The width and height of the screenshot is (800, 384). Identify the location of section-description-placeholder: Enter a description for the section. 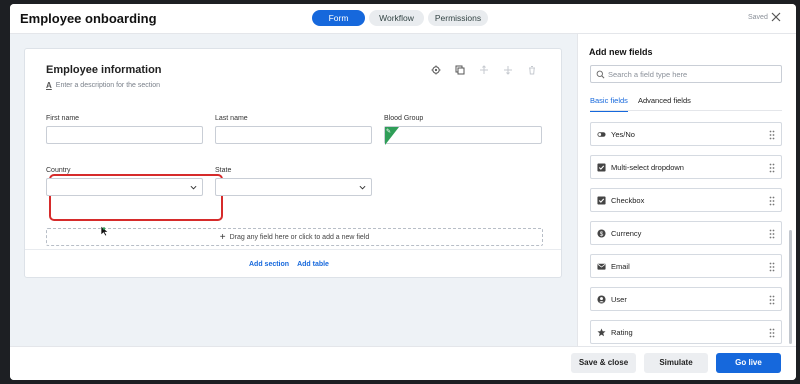
(108, 85).